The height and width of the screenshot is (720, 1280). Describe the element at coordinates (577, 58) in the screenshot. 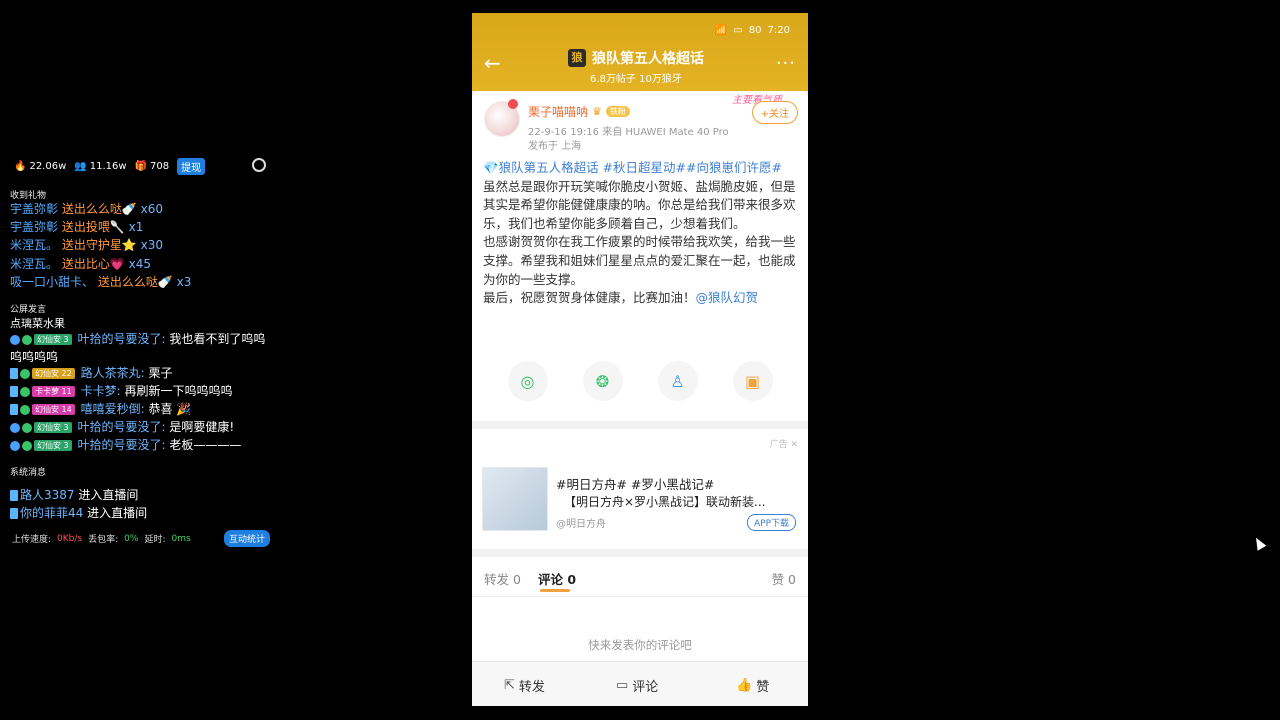

I see `wolves-logo-icon: 狼` at that location.